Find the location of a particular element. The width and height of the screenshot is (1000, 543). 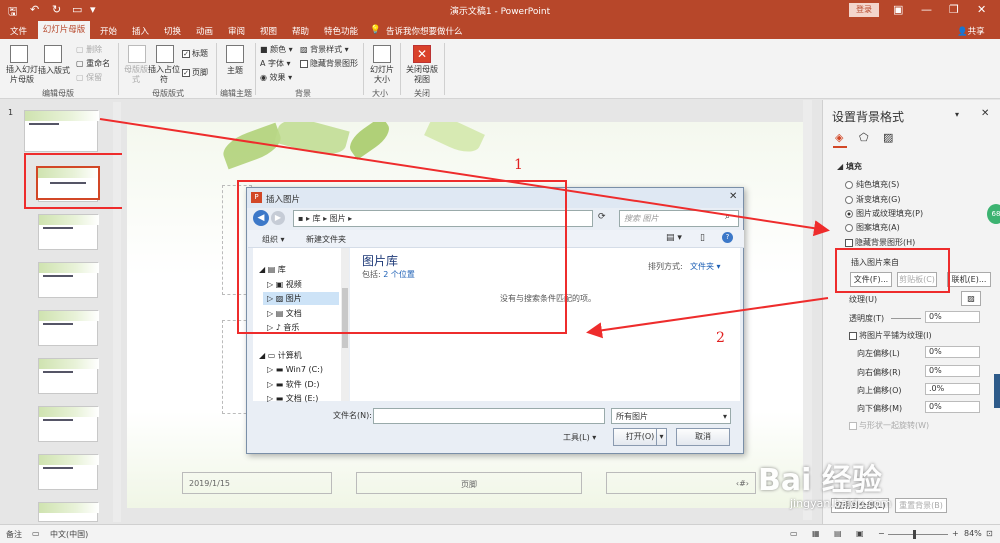

baidu-watermark: Bai 经验 is located at coordinates (820, 480).